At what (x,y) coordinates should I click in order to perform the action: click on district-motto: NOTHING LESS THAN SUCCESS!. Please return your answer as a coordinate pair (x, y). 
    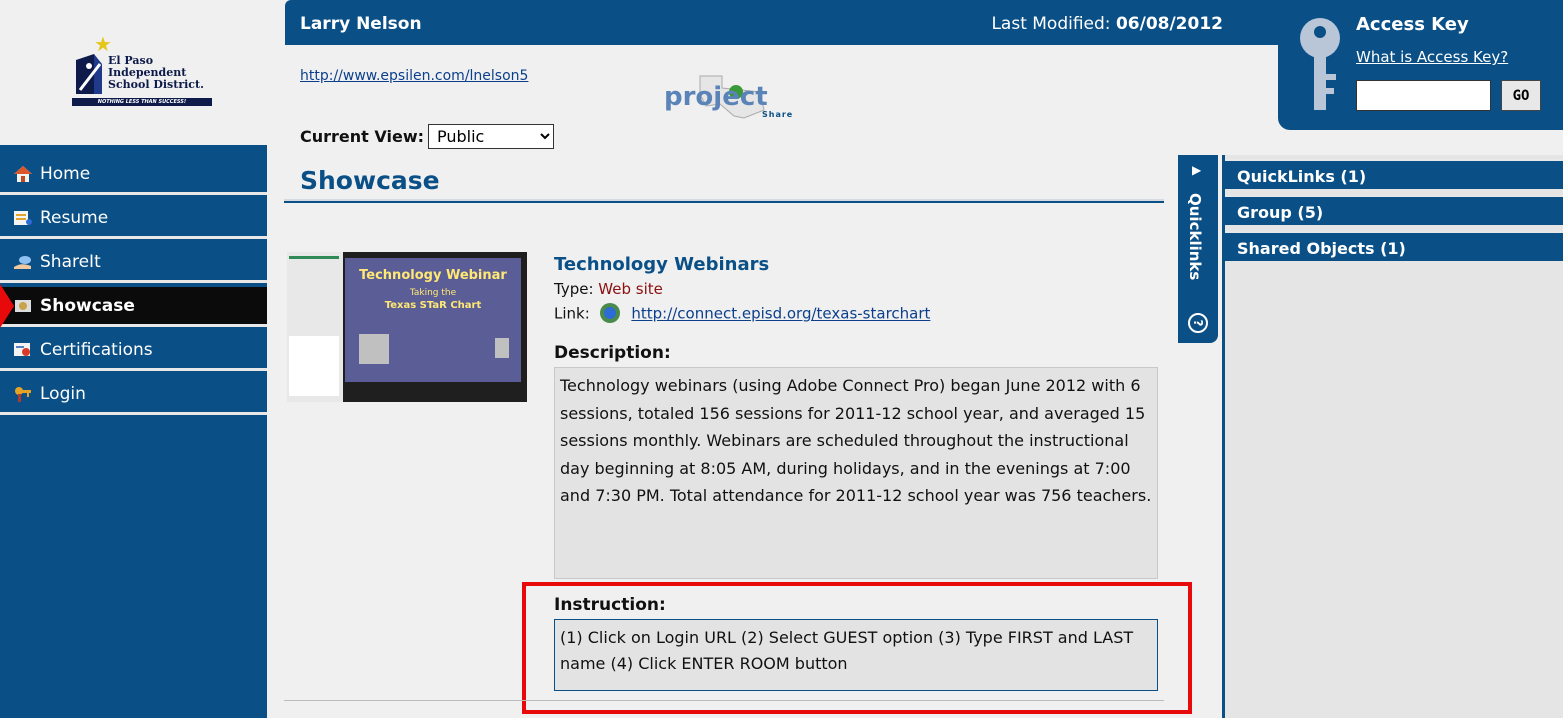
    Looking at the image, I should click on (142, 102).